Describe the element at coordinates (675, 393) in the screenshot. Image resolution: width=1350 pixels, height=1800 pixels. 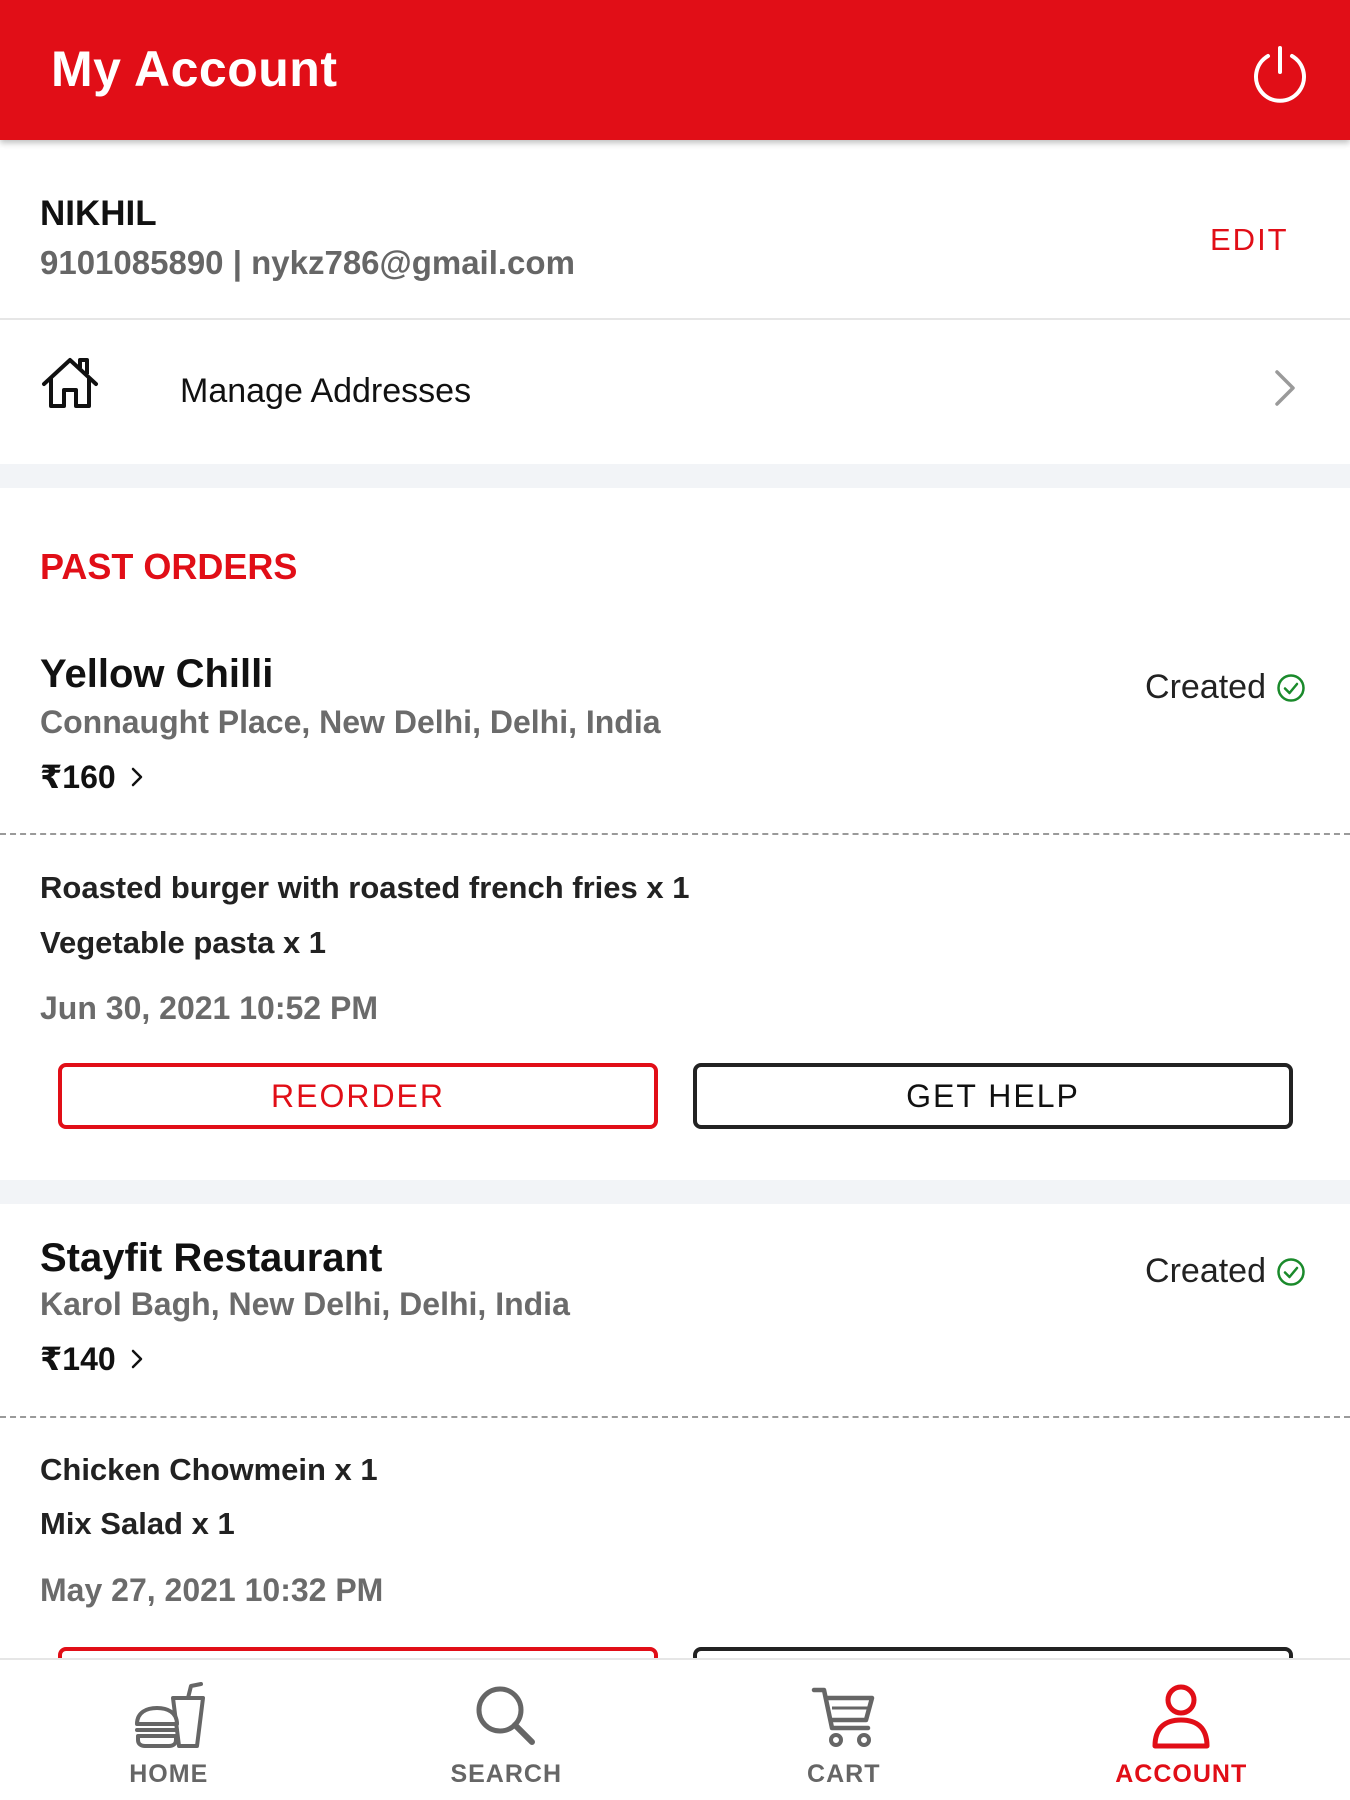
I see `manage-addresses-row: Manage Addresses` at that location.